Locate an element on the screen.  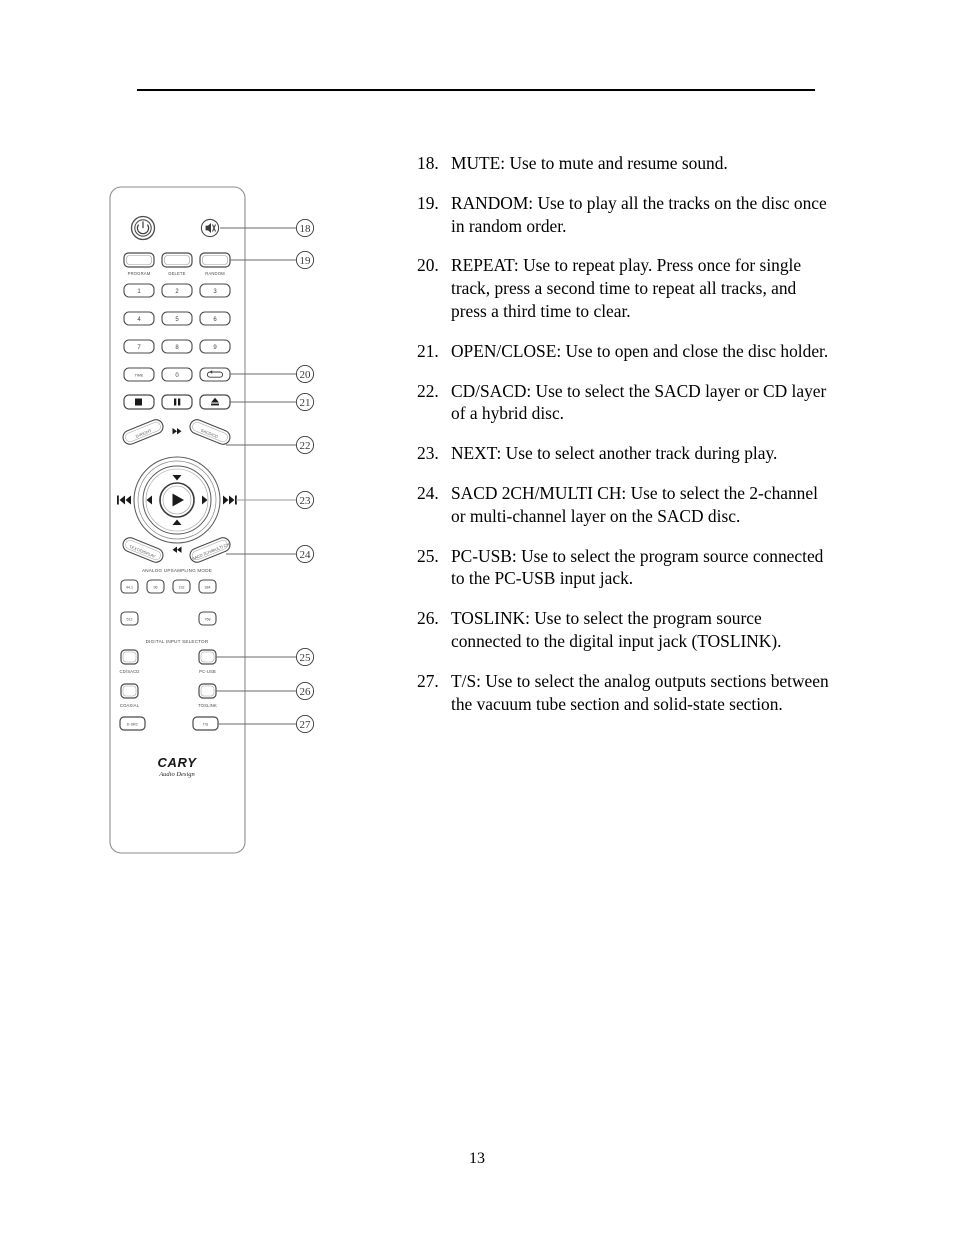
header-rule is located at coordinates (476, 90).